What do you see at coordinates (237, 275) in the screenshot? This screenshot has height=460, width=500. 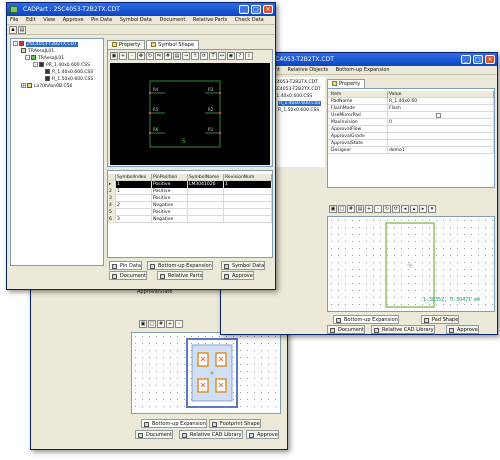 I see `tab-approve-1: Approve` at bounding box center [237, 275].